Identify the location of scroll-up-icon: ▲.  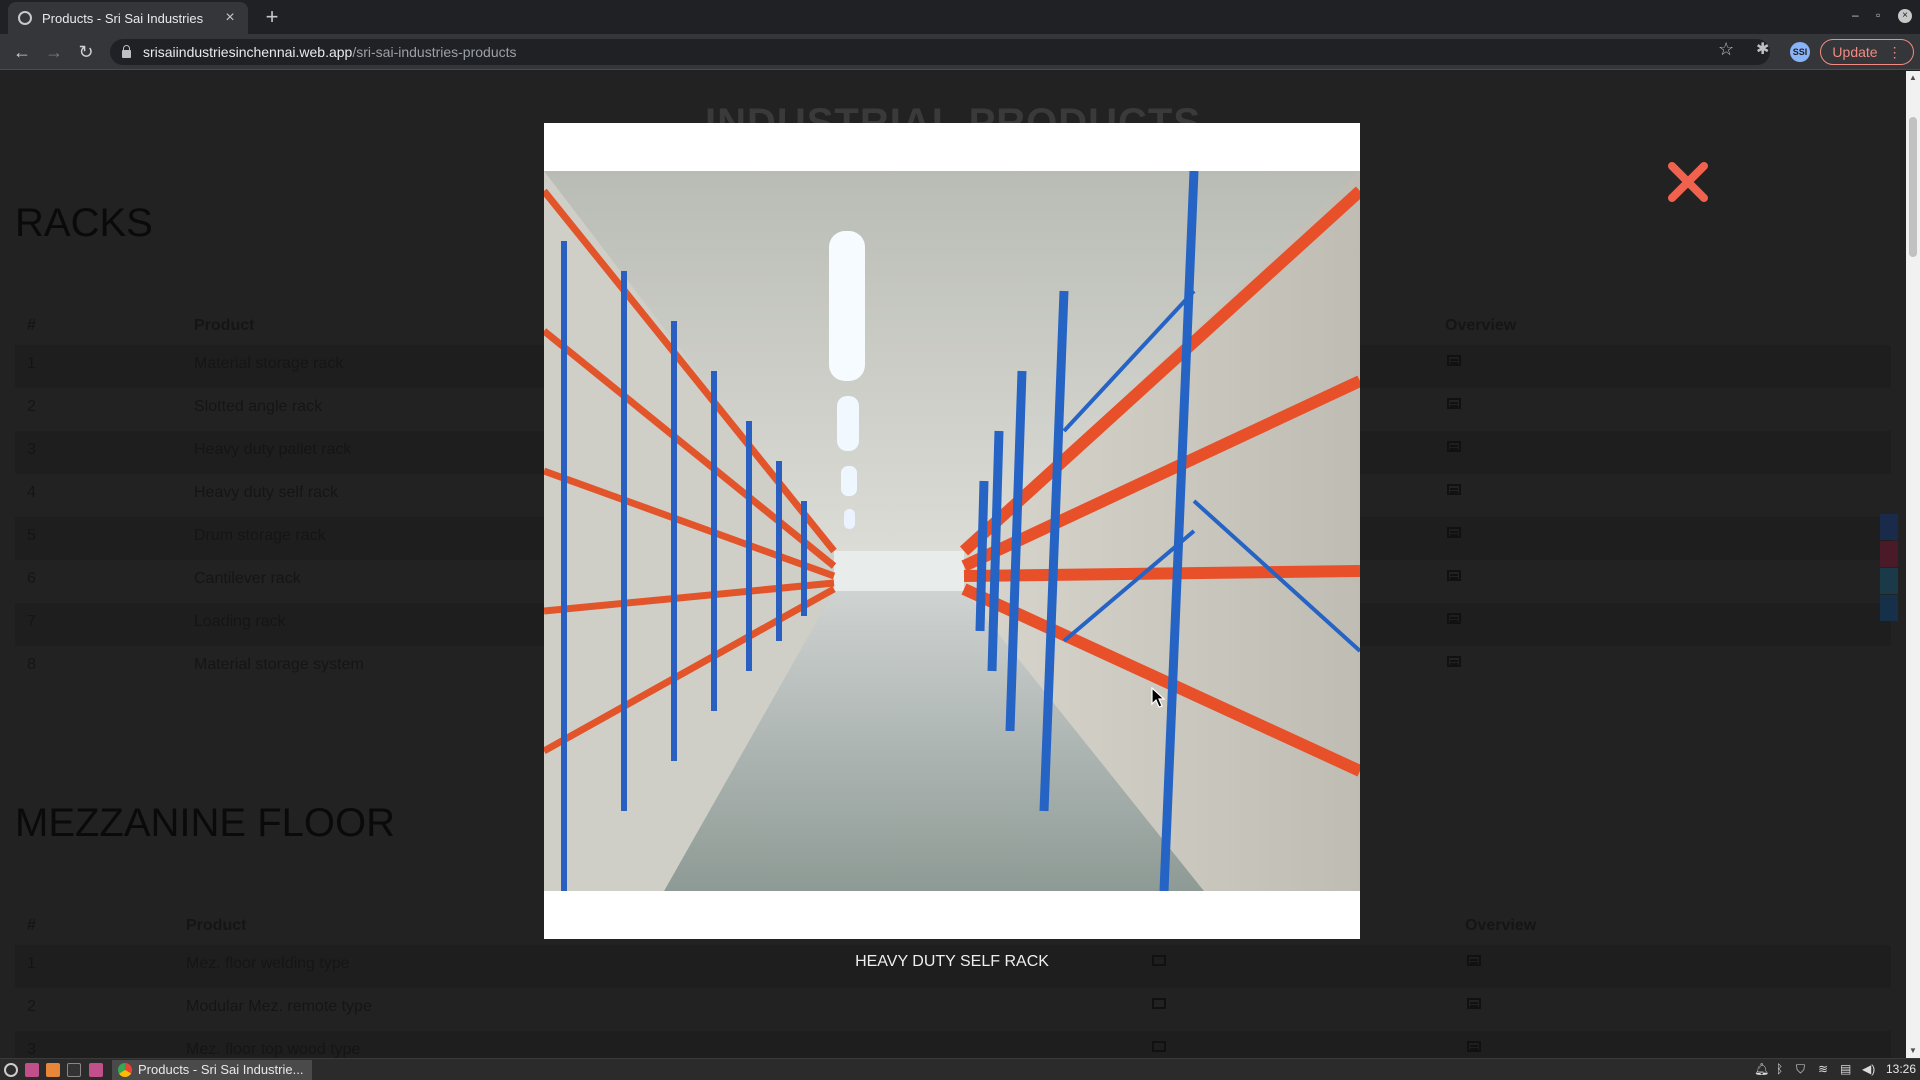
(1913, 77).